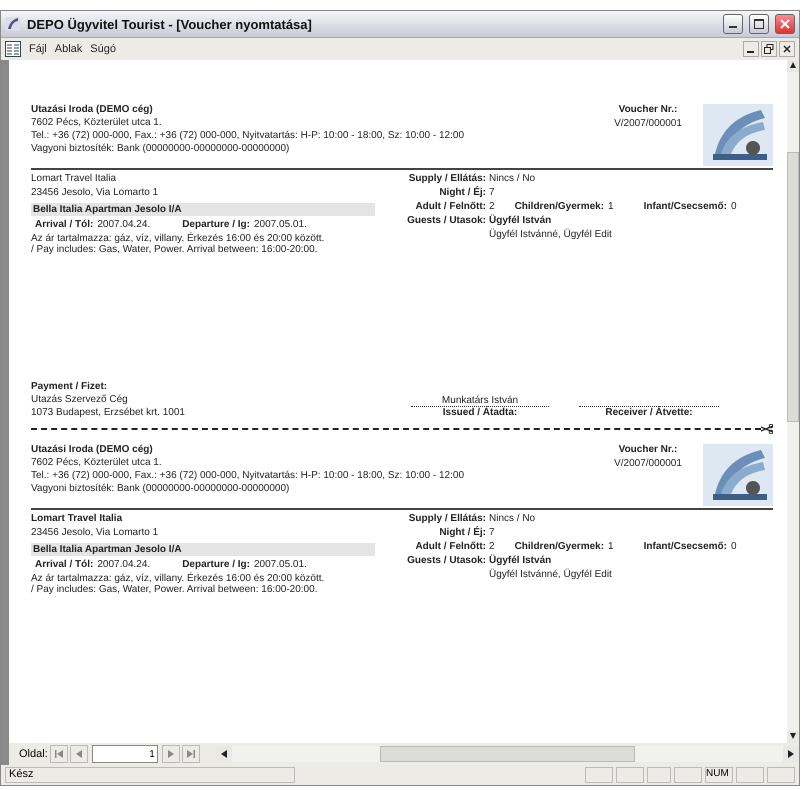 The width and height of the screenshot is (800, 790). I want to click on payer-address: 1073 Budapest, Erzsébet krt. 1001, so click(108, 412).